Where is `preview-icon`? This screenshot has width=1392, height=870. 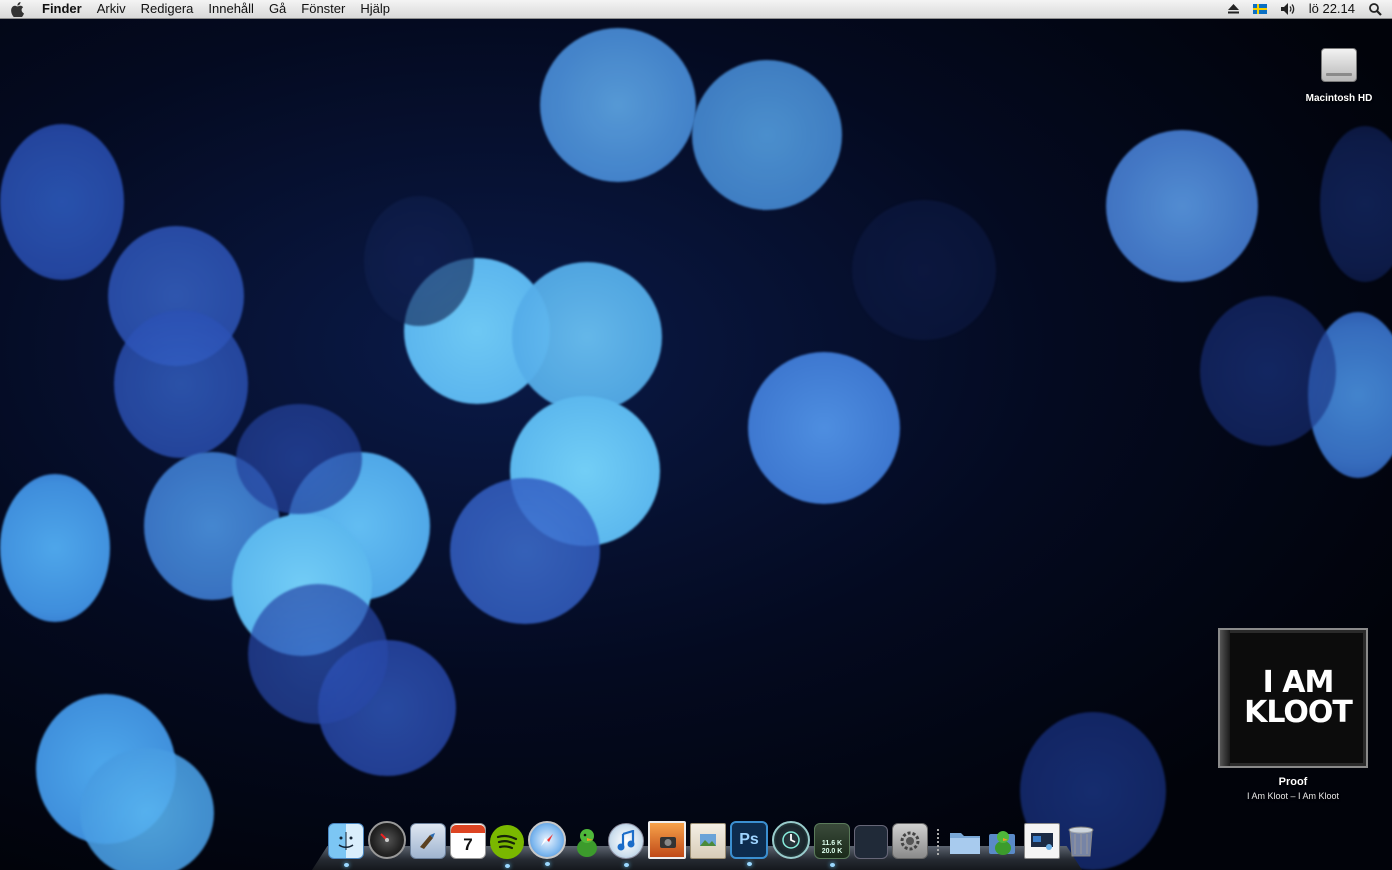 preview-icon is located at coordinates (708, 841).